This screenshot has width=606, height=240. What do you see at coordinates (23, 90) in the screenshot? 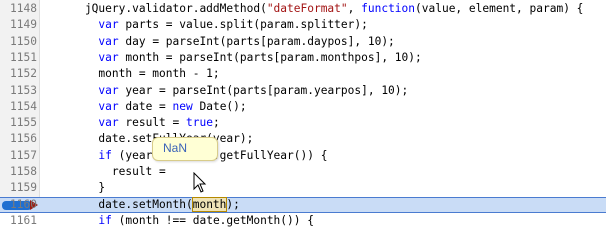
I see `line-number: 1153` at bounding box center [23, 90].